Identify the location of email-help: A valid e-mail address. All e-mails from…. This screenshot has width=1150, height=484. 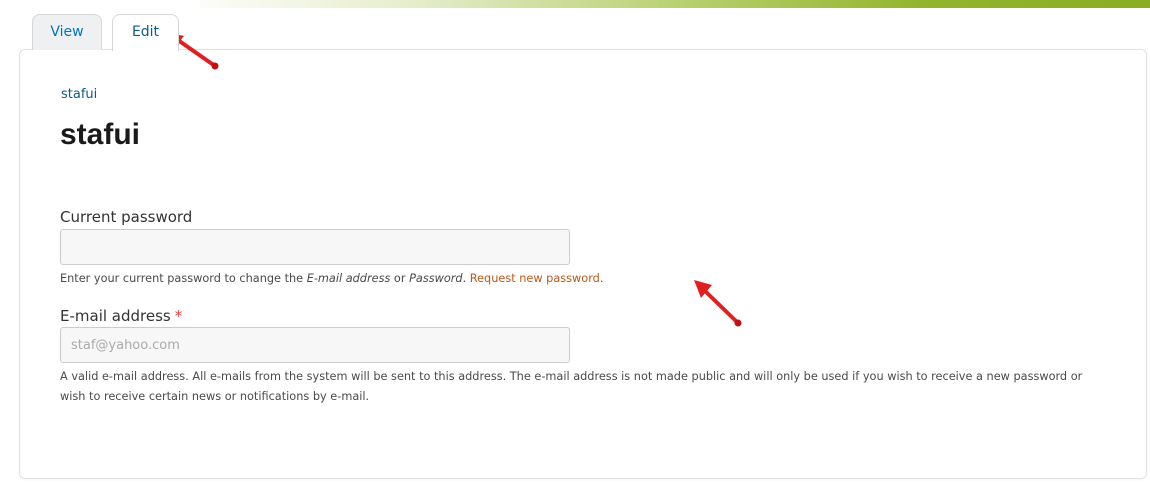
(571, 386).